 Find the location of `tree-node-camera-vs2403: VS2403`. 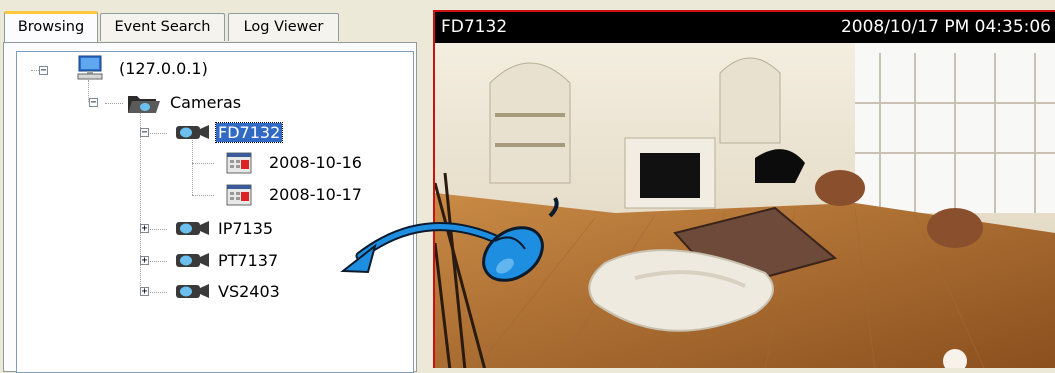

tree-node-camera-vs2403: VS2403 is located at coordinates (249, 291).